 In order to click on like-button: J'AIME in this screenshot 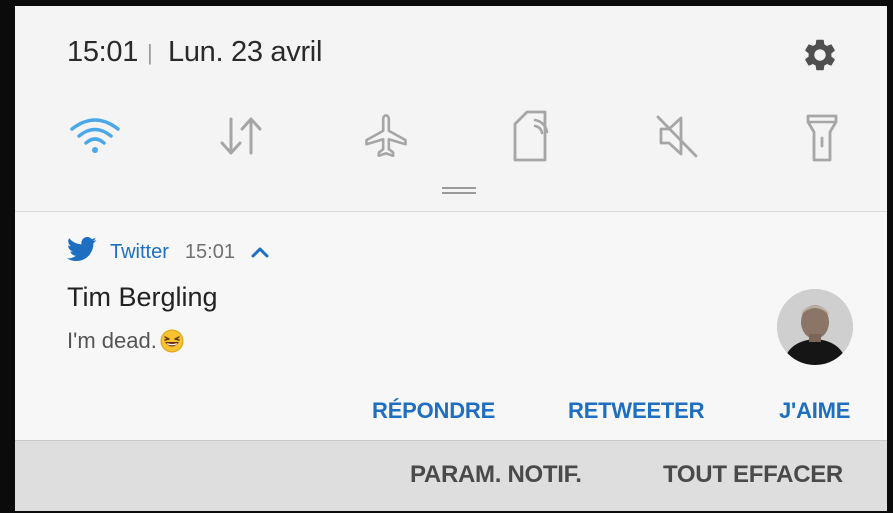, I will do `click(814, 411)`.